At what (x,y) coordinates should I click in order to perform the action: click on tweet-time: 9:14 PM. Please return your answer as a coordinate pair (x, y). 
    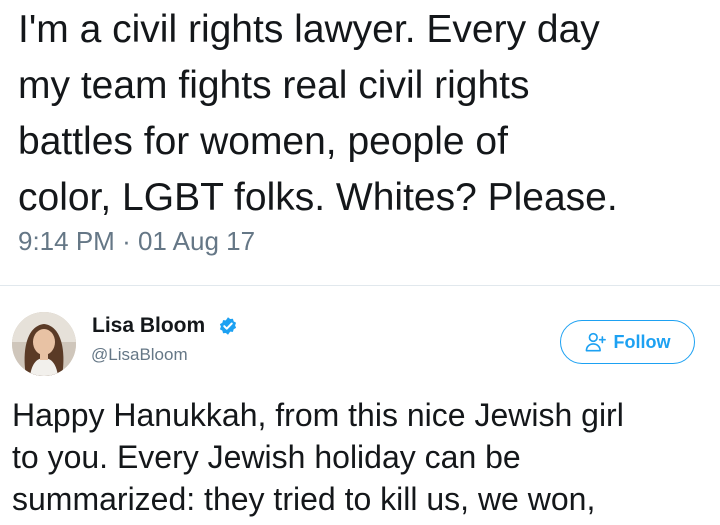
    Looking at the image, I should click on (66, 241).